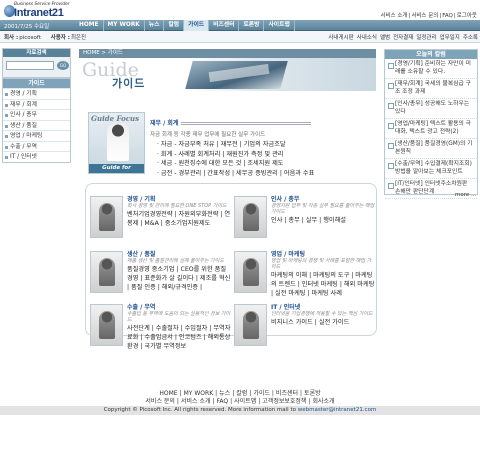 This screenshot has height=460, width=480. I want to click on user-info: 회사 :picosoft 사용자 :최은진, so click(49, 37).